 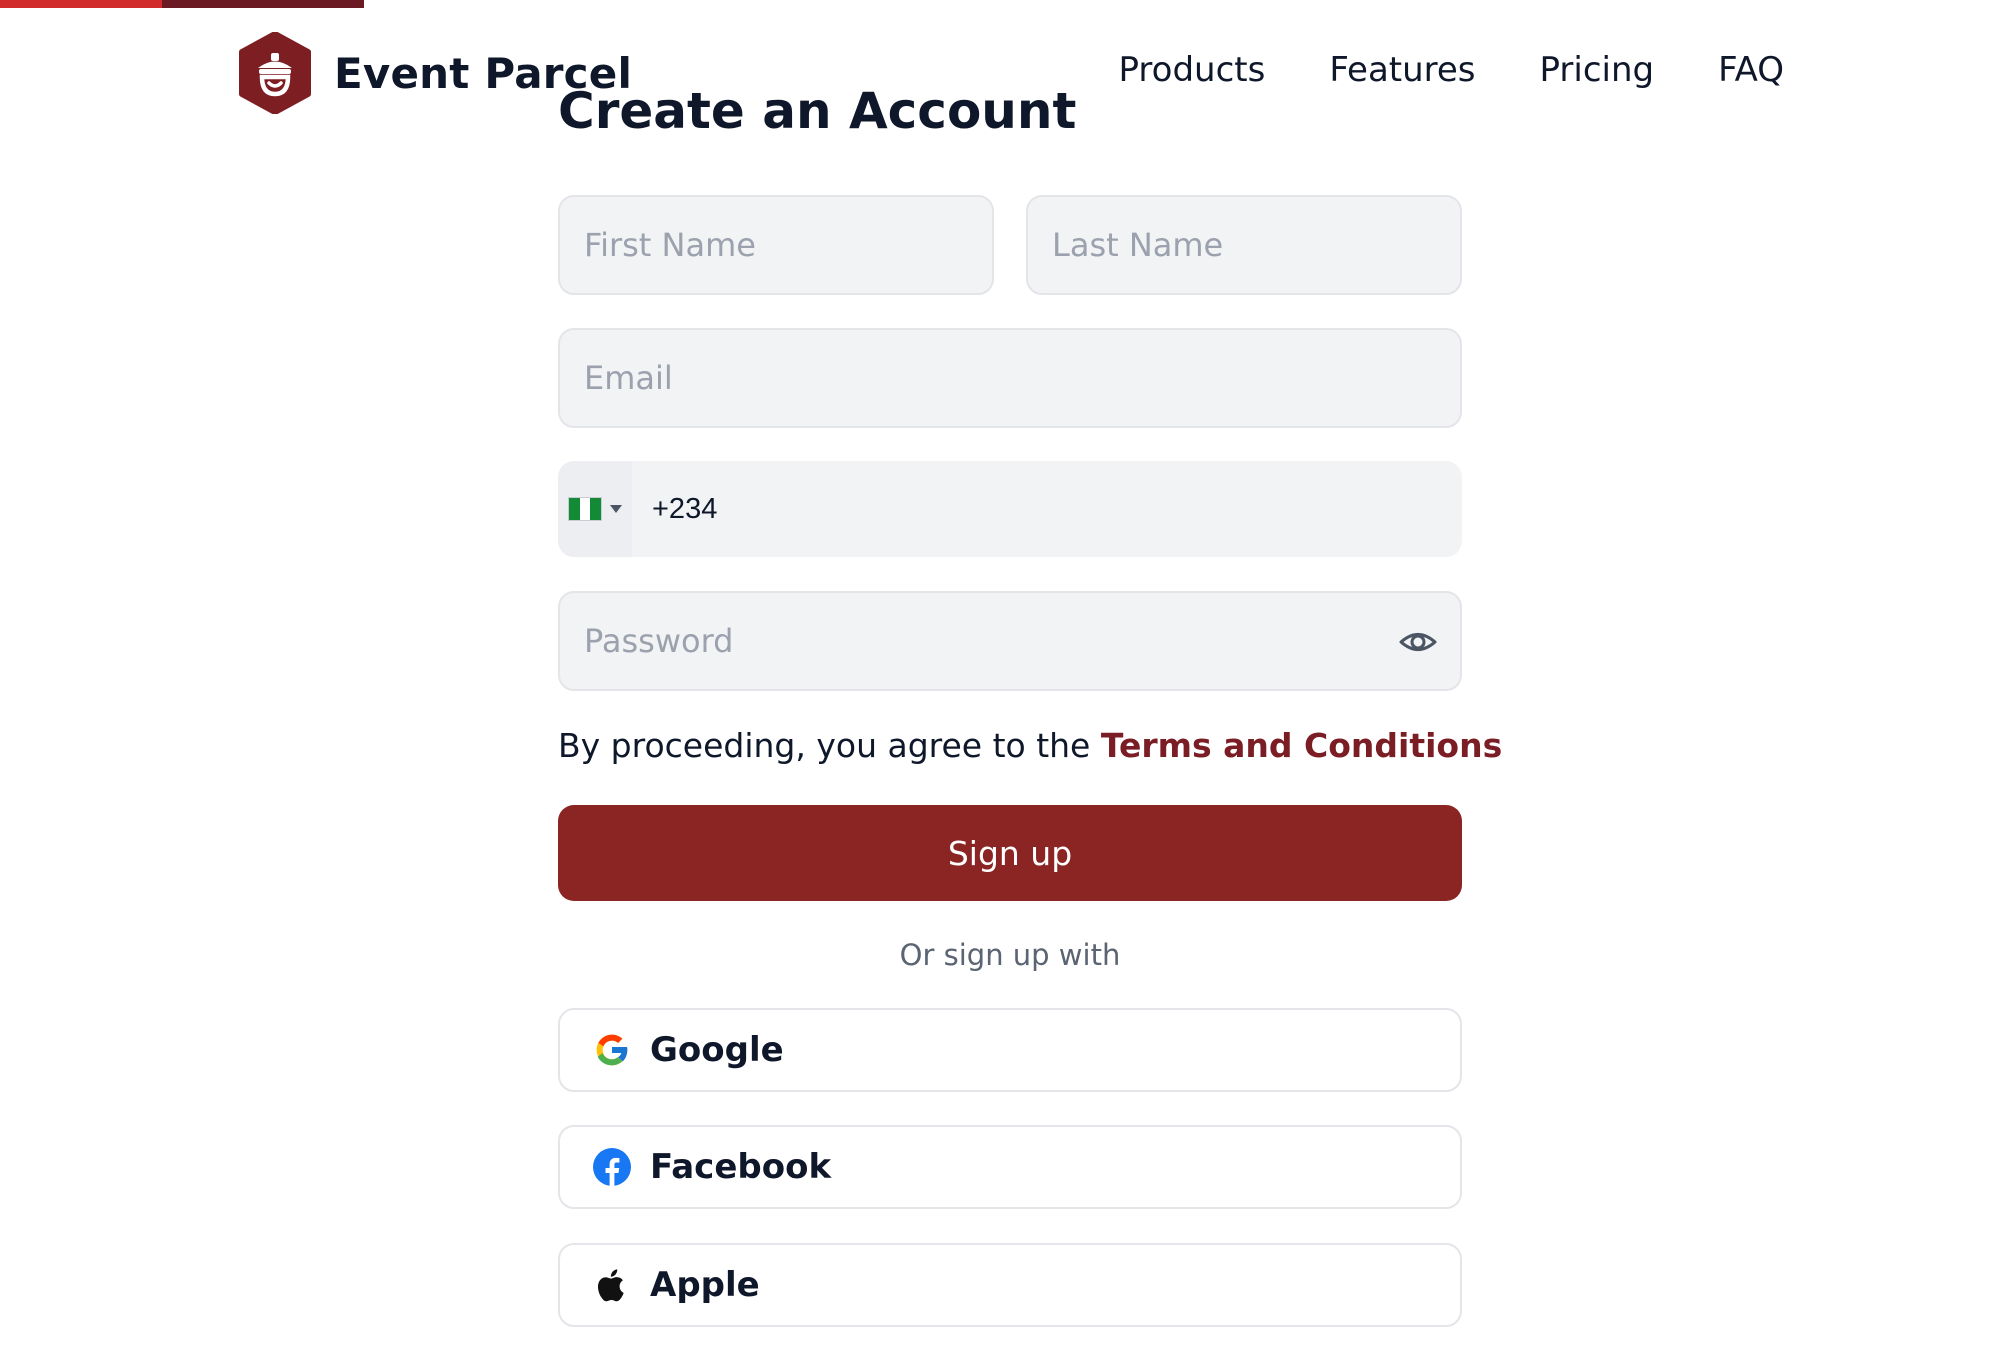 I want to click on nav-faq: FAQ, so click(x=1751, y=70).